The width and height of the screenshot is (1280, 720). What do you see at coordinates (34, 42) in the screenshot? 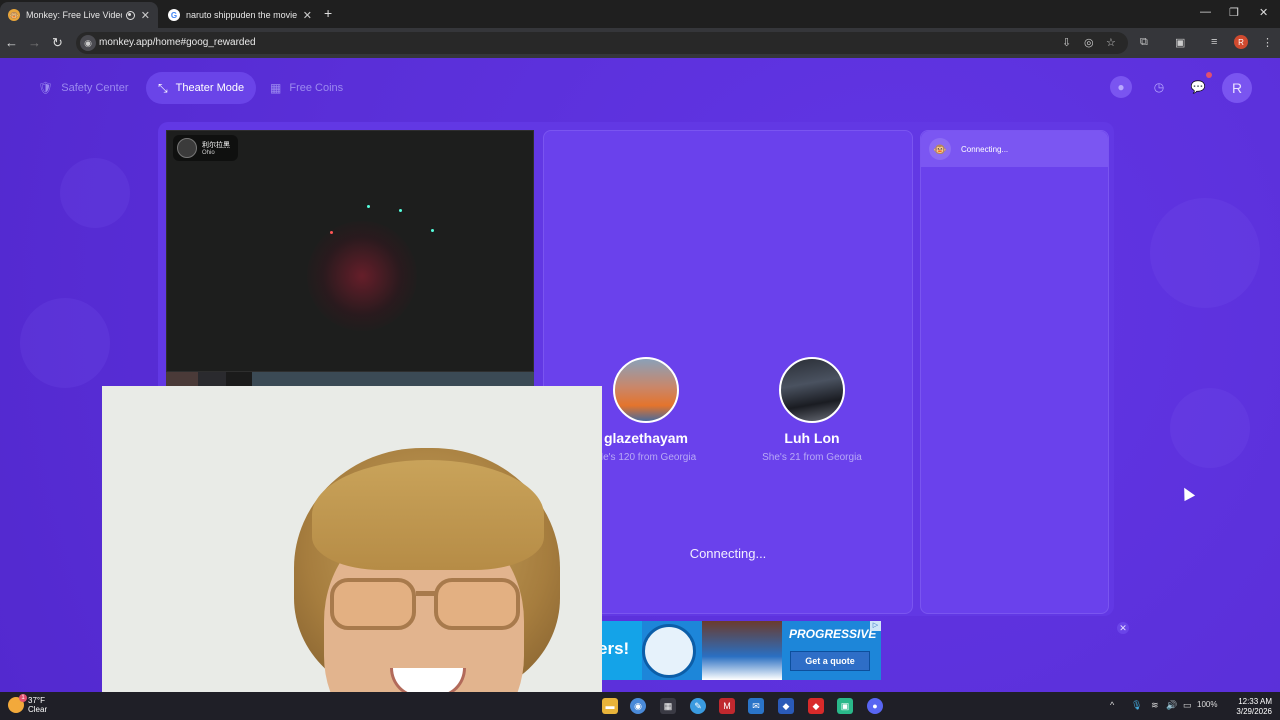
I see `forward-icon: →` at bounding box center [34, 42].